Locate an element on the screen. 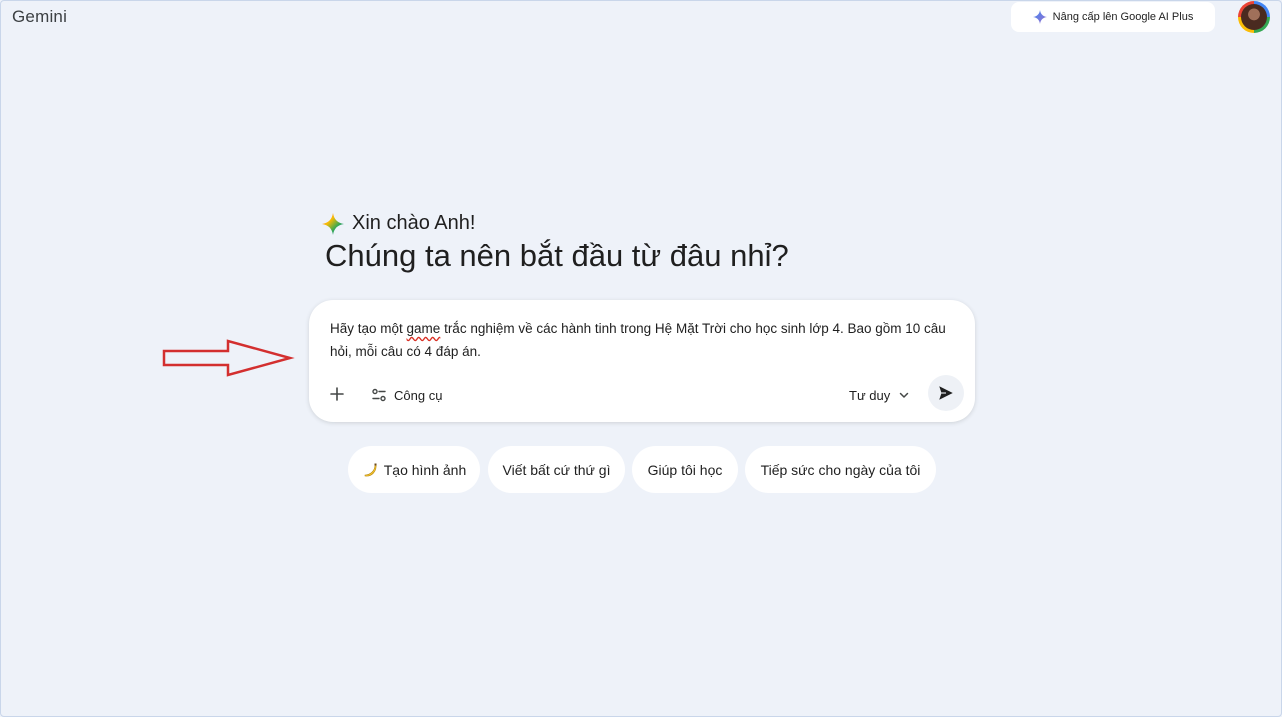 This screenshot has height=717, width=1282. suggestion-help-me-learn: Giúp tôi học is located at coordinates (685, 469).